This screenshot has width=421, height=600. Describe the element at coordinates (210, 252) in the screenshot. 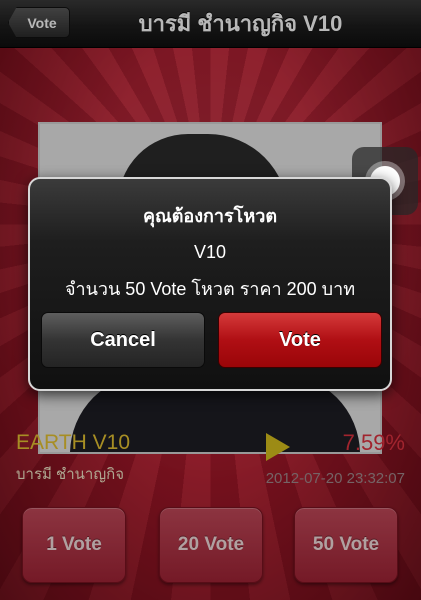

I see `dialog-message-code: V10` at that location.